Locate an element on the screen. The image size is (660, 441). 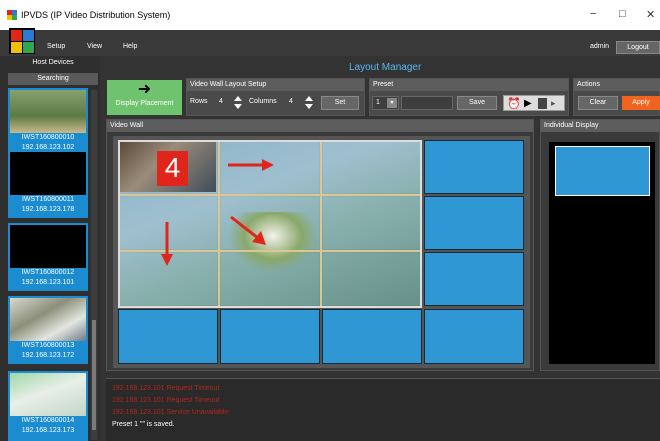
device-name: IWST160800010 is located at coordinates (48, 137).